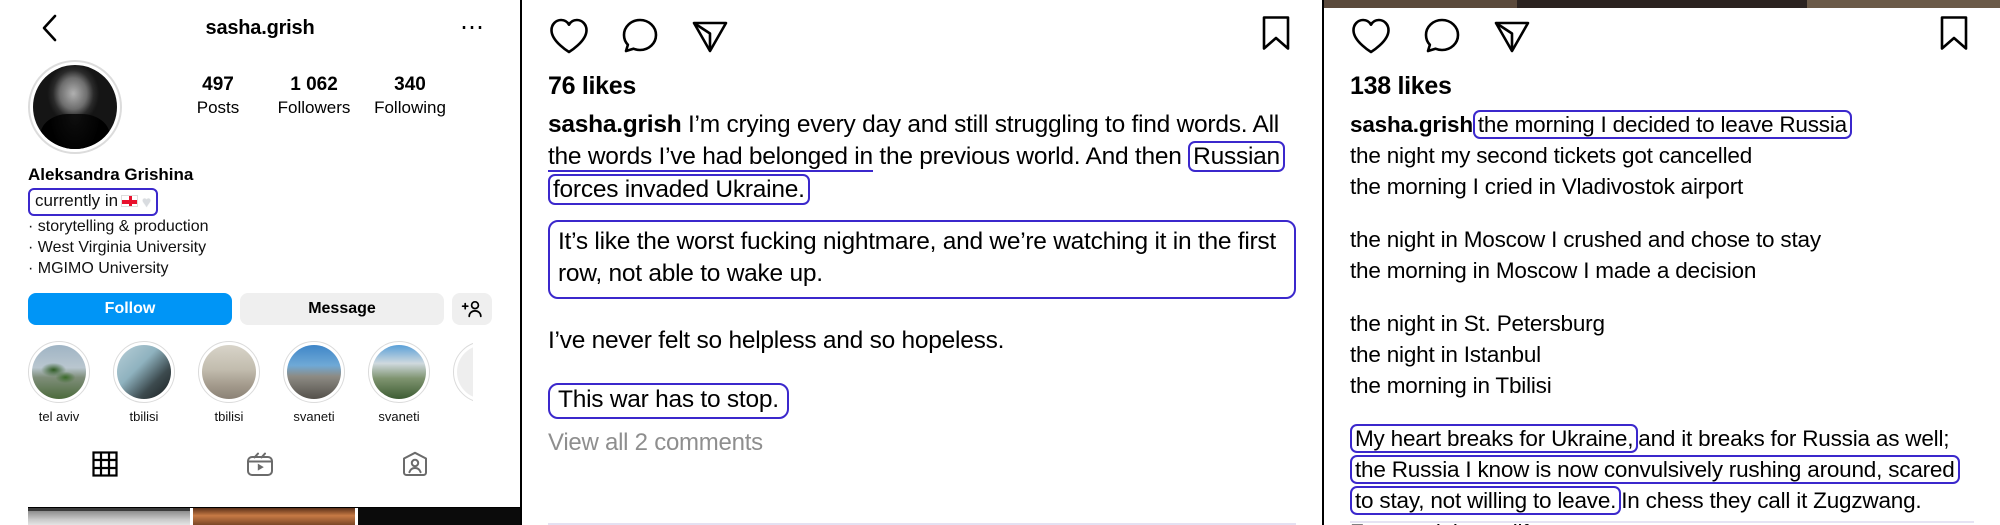  What do you see at coordinates (218, 107) in the screenshot?
I see `stat-posts-label: Posts` at bounding box center [218, 107].